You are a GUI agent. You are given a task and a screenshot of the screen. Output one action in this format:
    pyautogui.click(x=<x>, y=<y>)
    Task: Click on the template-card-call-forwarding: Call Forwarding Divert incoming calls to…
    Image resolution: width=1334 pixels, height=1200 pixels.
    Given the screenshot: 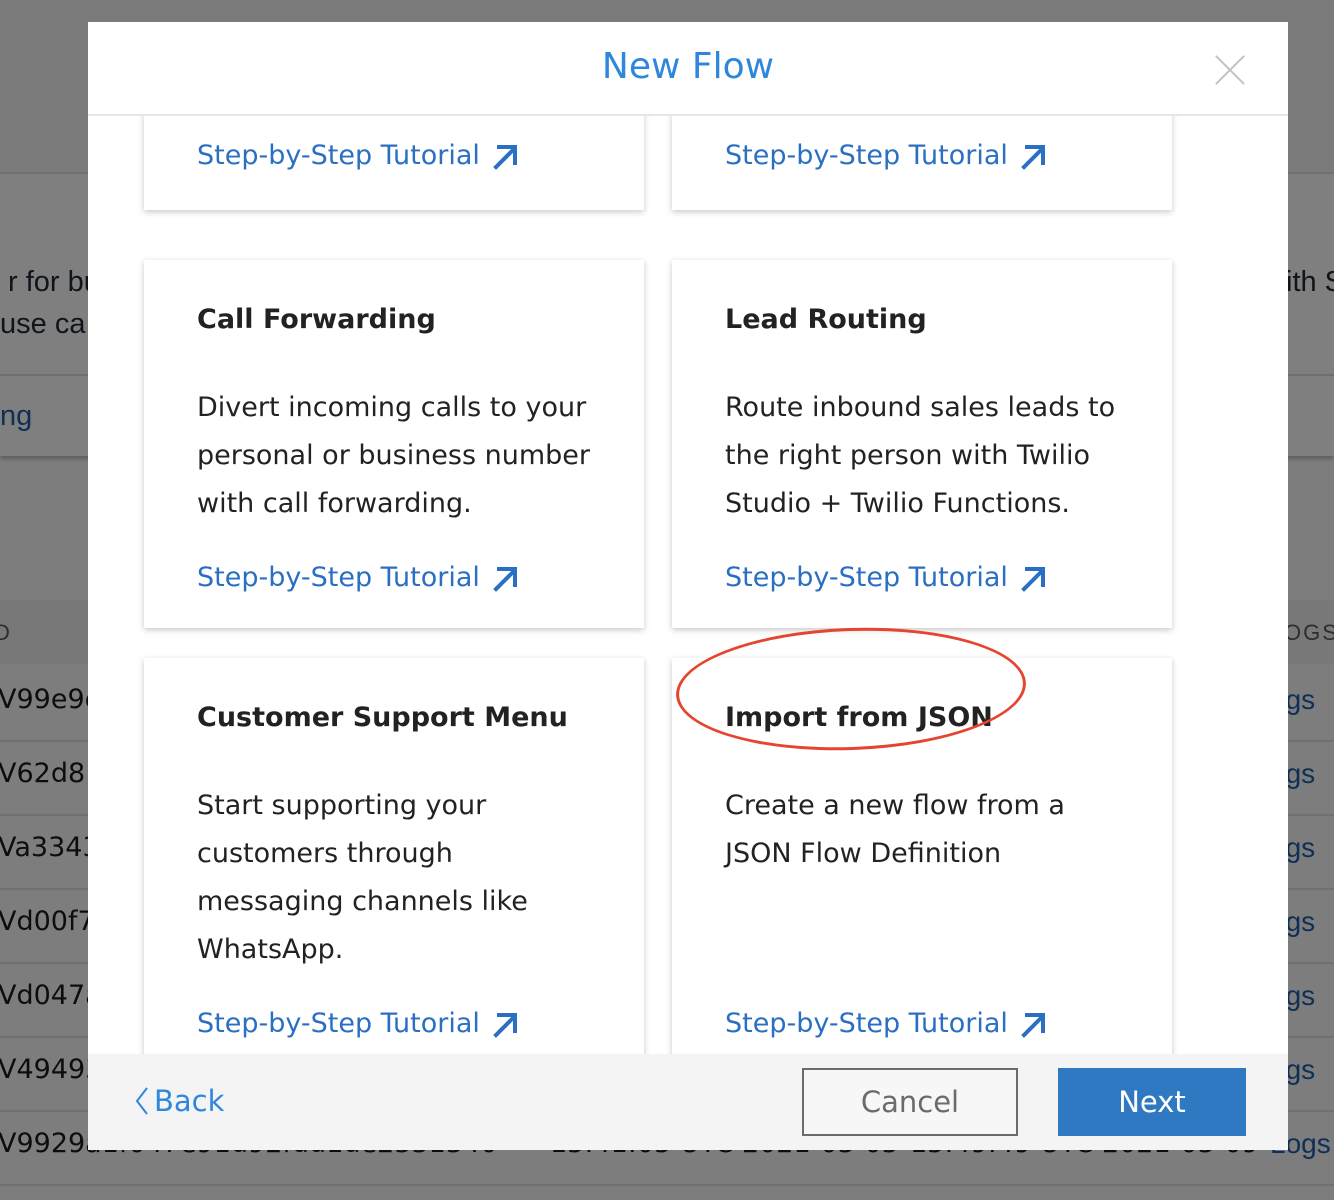 What is the action you would take?
    pyautogui.click(x=394, y=444)
    